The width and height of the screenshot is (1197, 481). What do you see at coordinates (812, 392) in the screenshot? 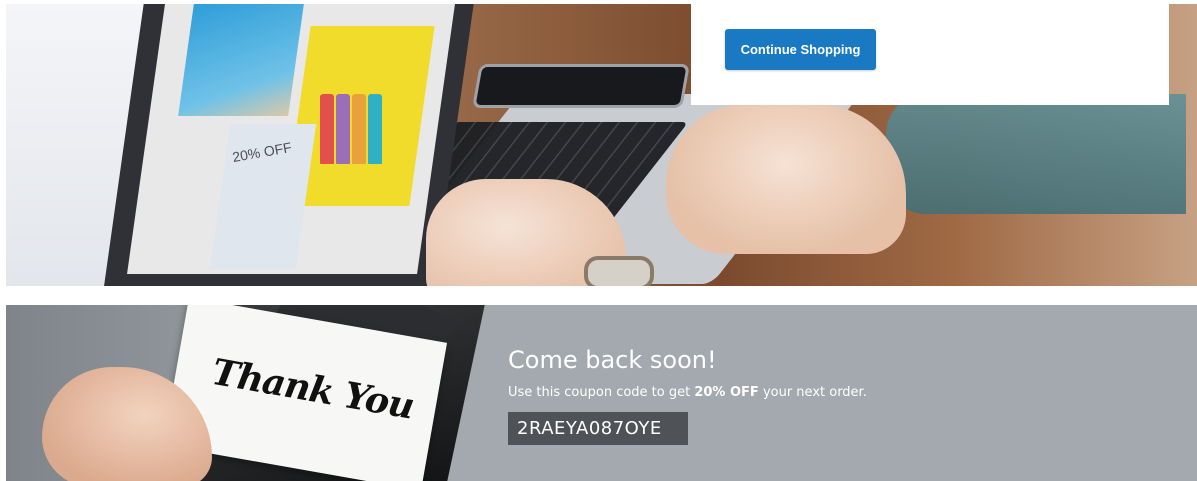
I see `coupon-desc-after: your next order.` at bounding box center [812, 392].